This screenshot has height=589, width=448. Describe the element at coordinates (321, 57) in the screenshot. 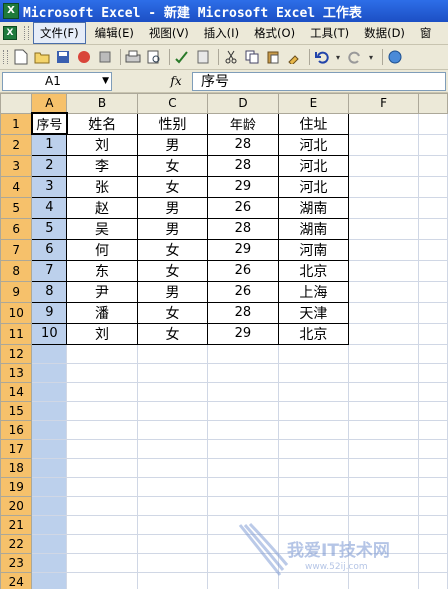

I see `undo-icon` at that location.